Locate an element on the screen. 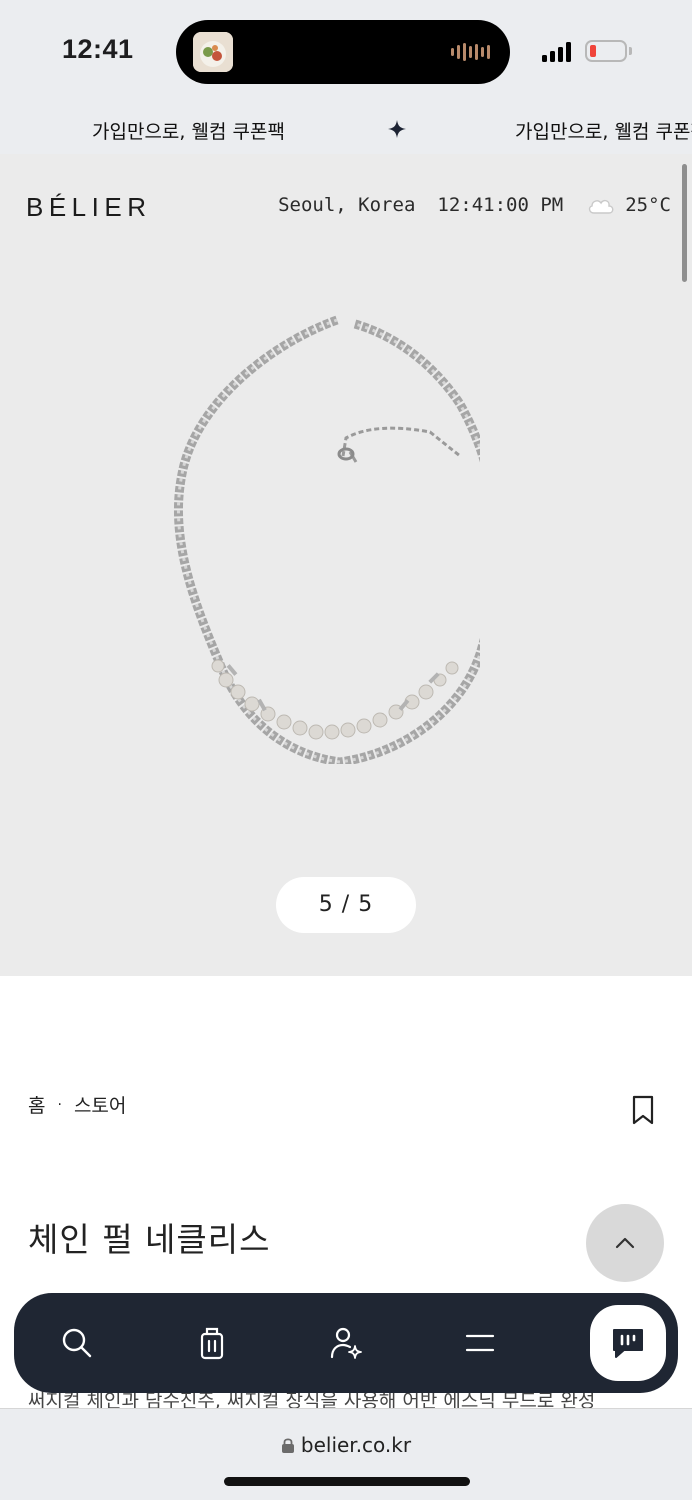 The image size is (692, 1500). chat-icon is located at coordinates (628, 1343).